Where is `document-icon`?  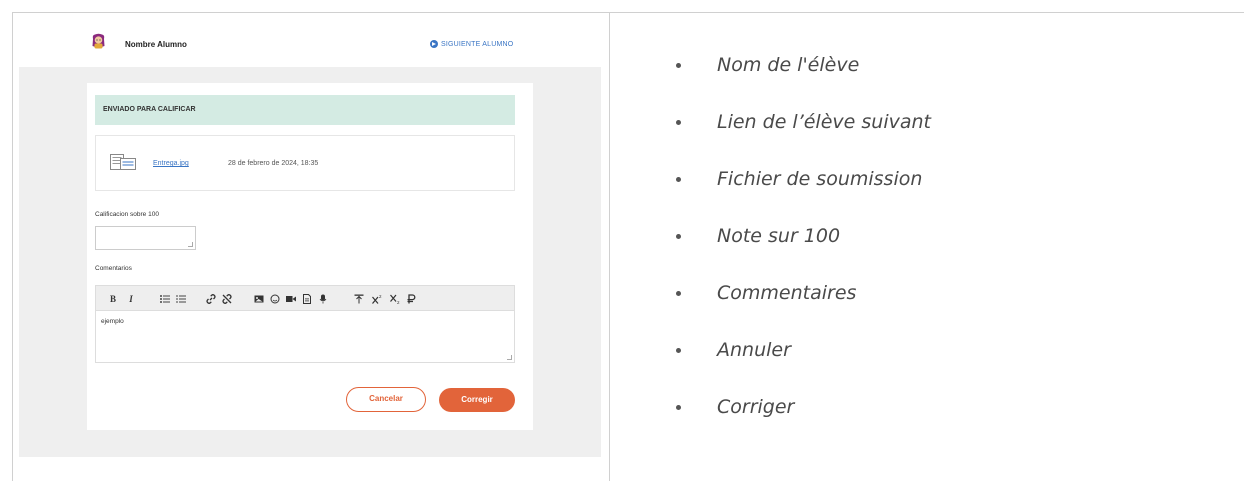 document-icon is located at coordinates (307, 299).